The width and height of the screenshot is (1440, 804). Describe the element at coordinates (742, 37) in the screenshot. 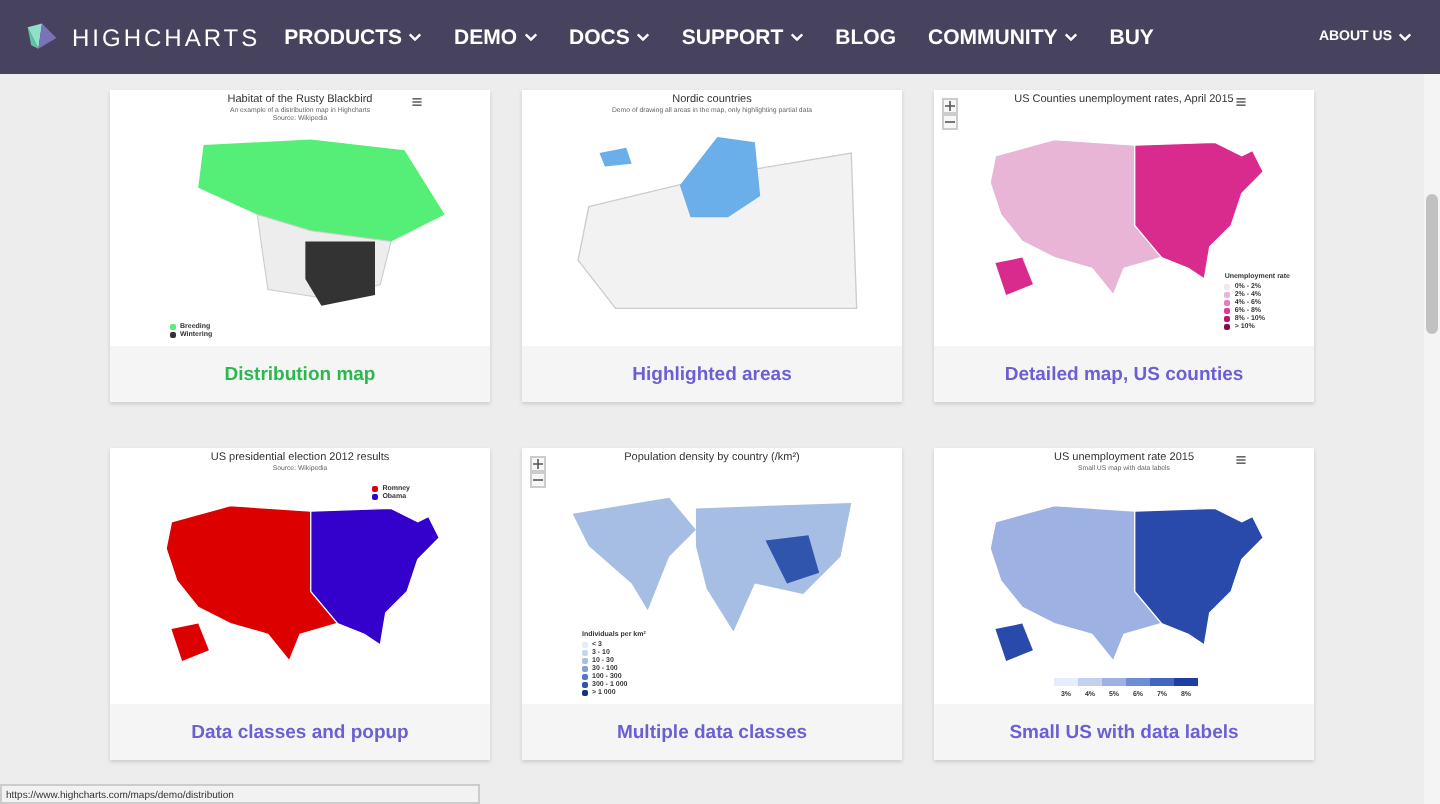

I see `nav-menu-item: SUPPORT` at that location.